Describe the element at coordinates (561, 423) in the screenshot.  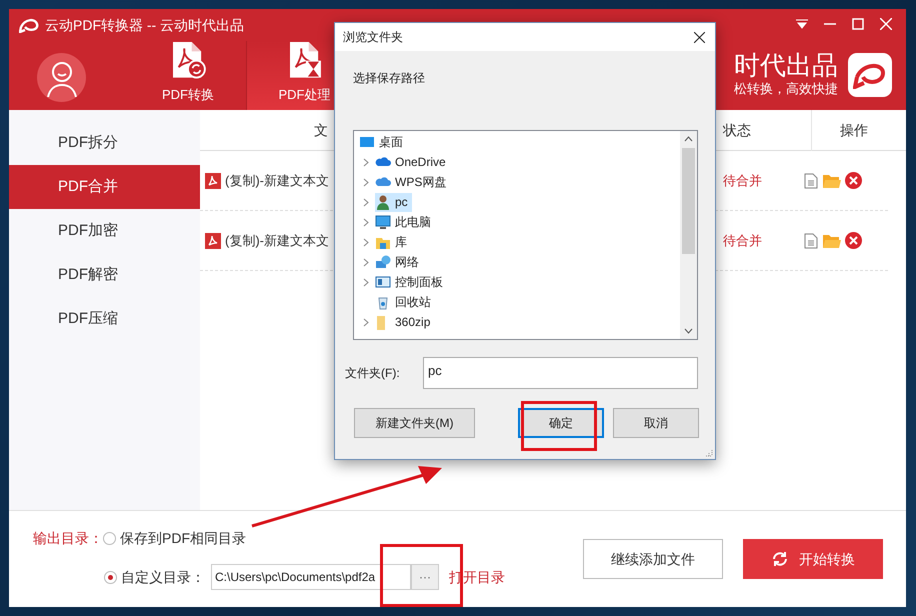
I see `dialog-button: 确定` at that location.